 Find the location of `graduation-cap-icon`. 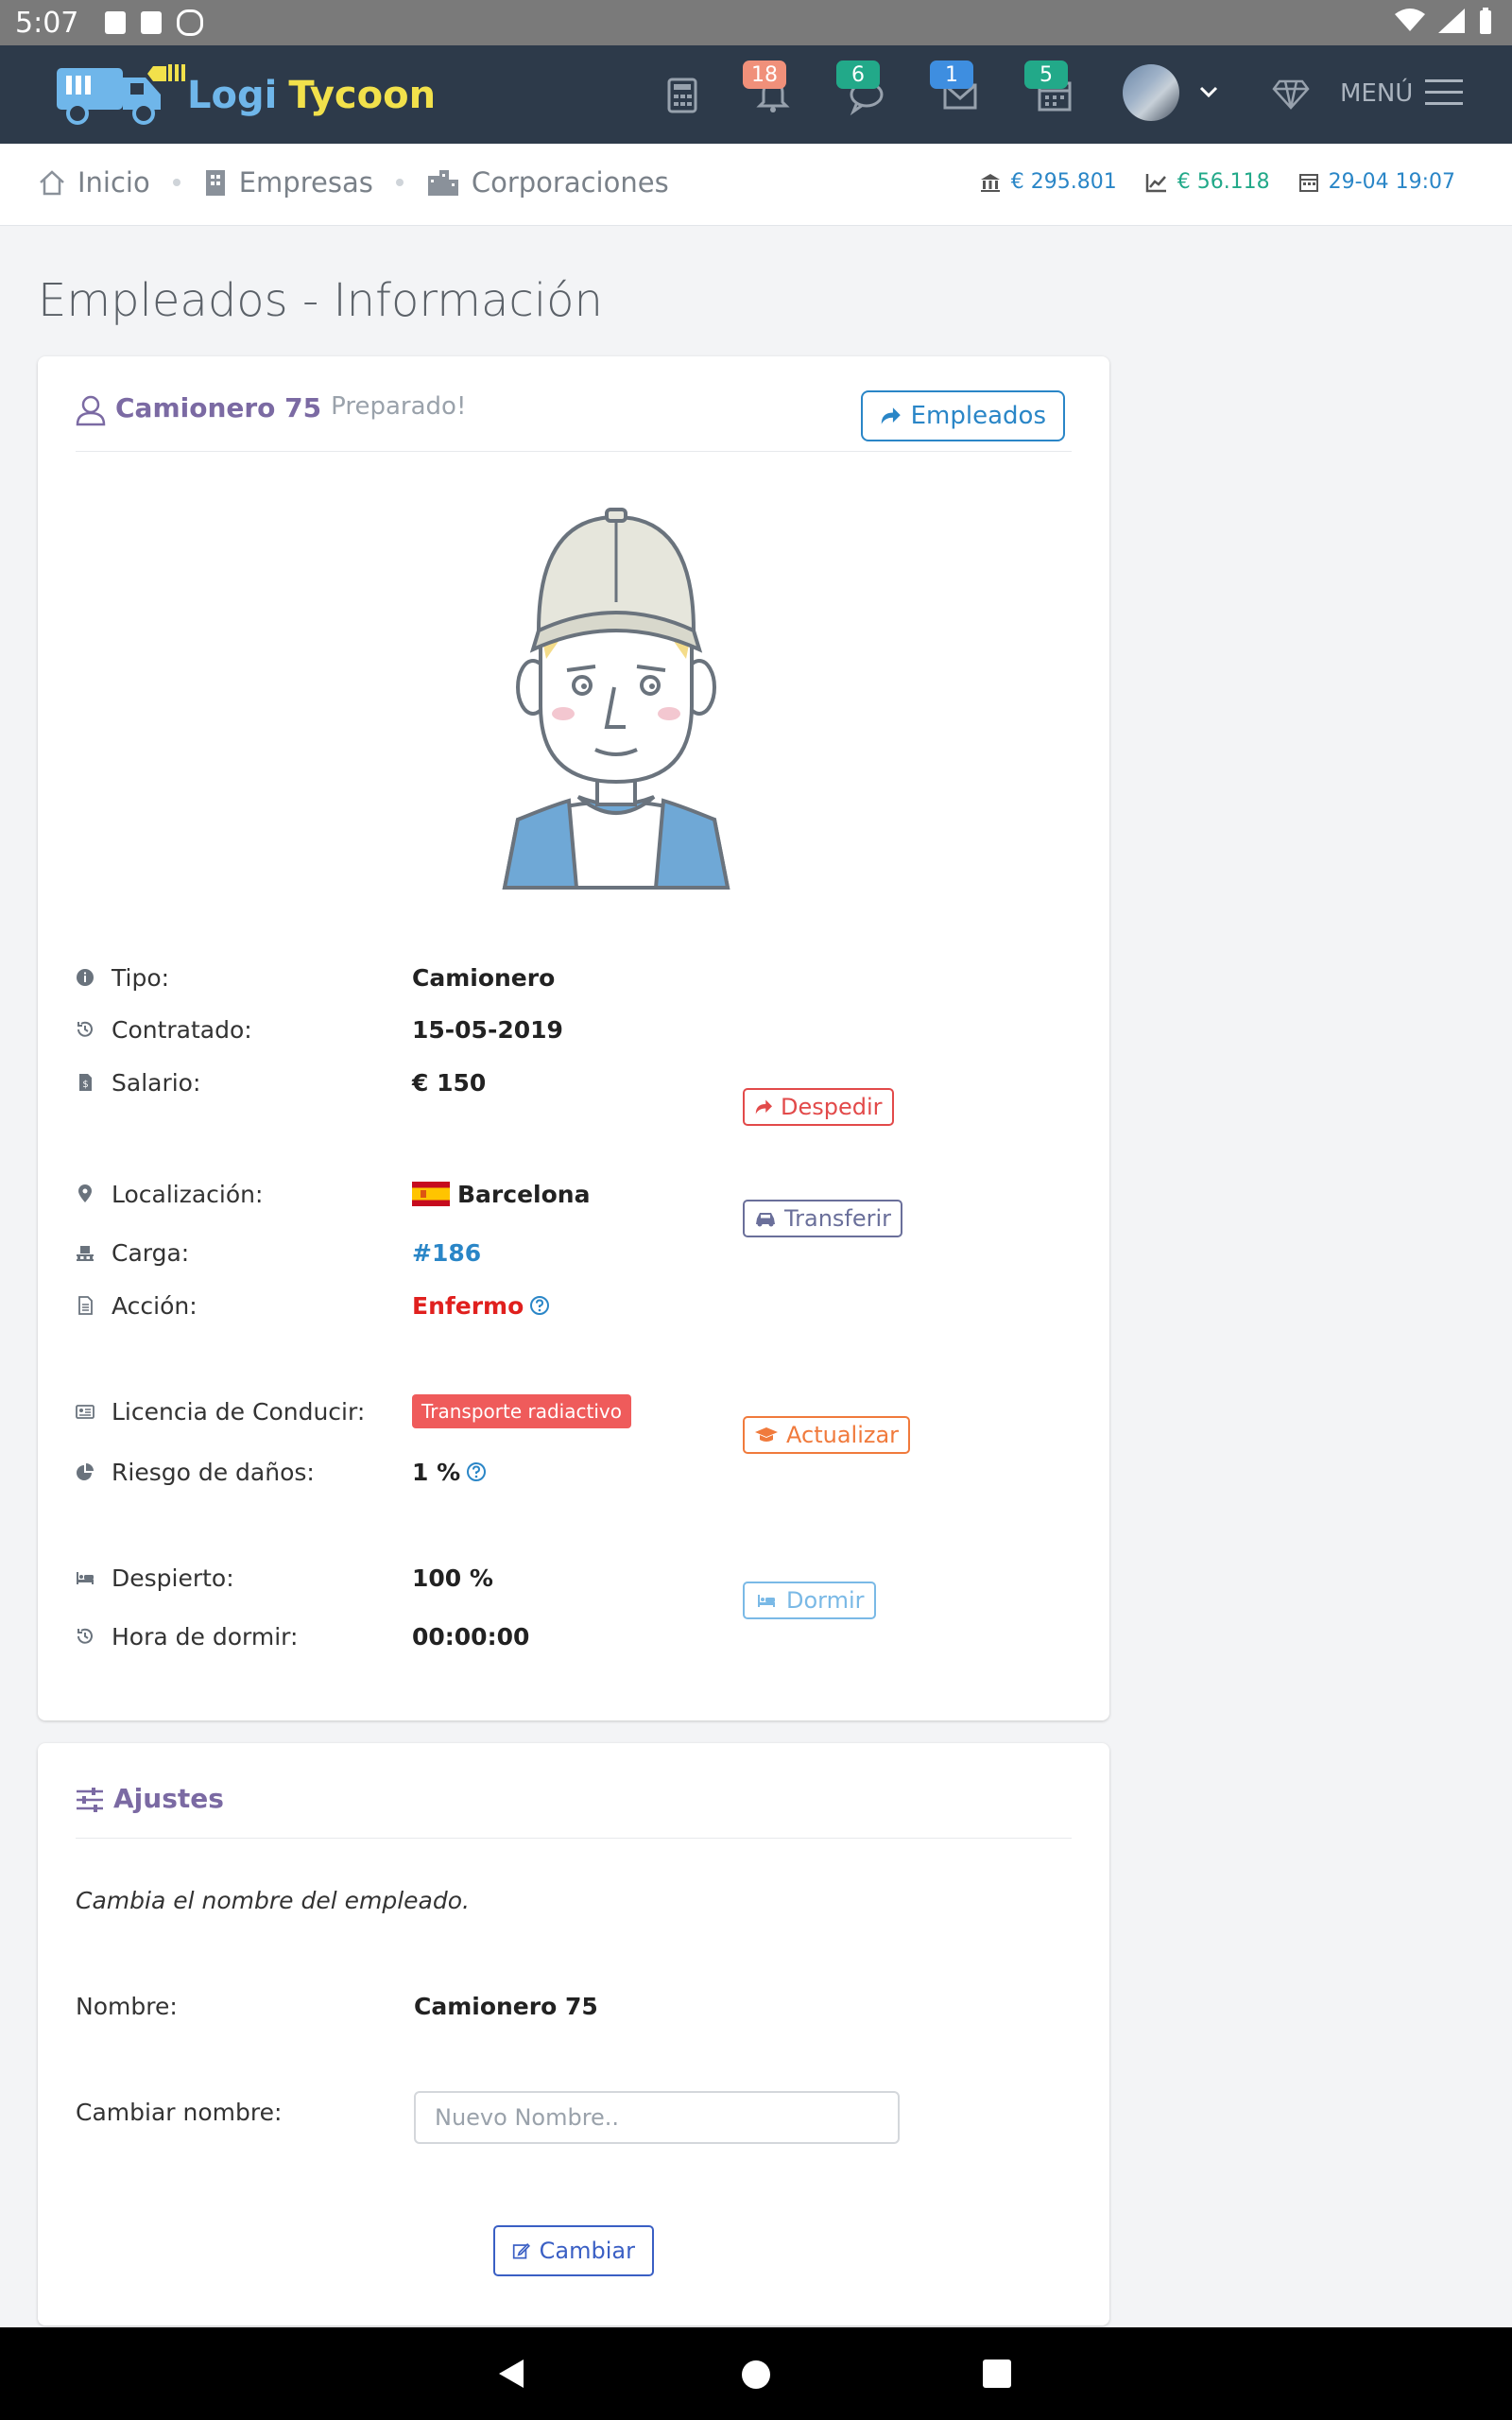

graduation-cap-icon is located at coordinates (766, 1434).